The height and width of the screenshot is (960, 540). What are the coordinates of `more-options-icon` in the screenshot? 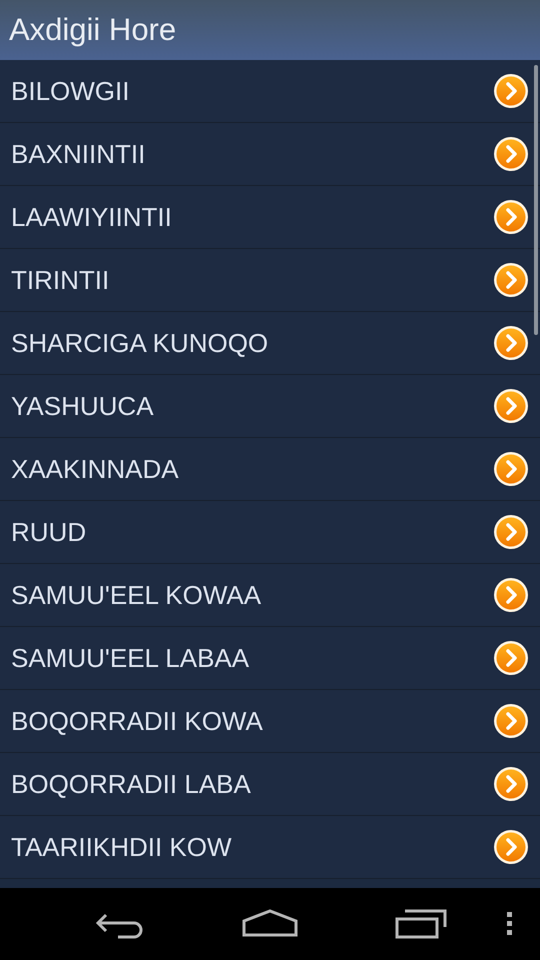 It's located at (510, 924).